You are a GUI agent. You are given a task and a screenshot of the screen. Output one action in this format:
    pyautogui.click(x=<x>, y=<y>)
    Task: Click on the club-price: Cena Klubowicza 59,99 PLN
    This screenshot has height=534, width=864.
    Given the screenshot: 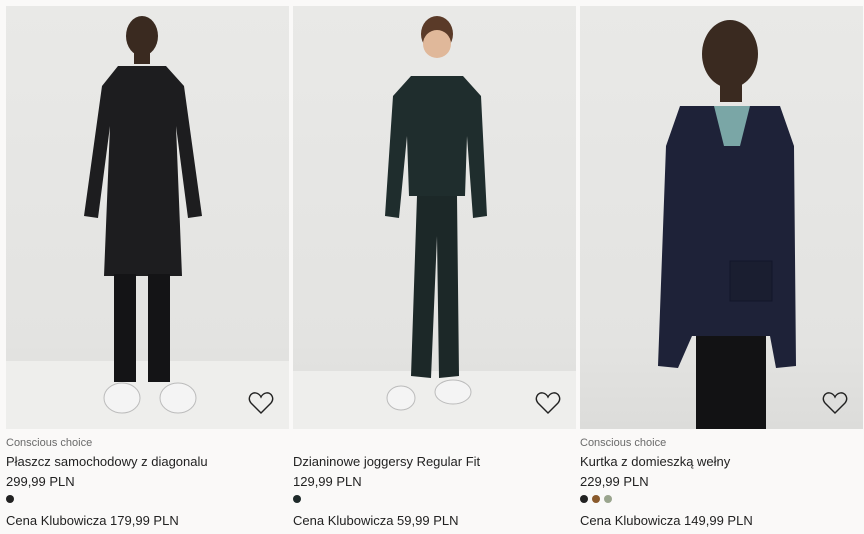 What is the action you would take?
    pyautogui.click(x=376, y=520)
    